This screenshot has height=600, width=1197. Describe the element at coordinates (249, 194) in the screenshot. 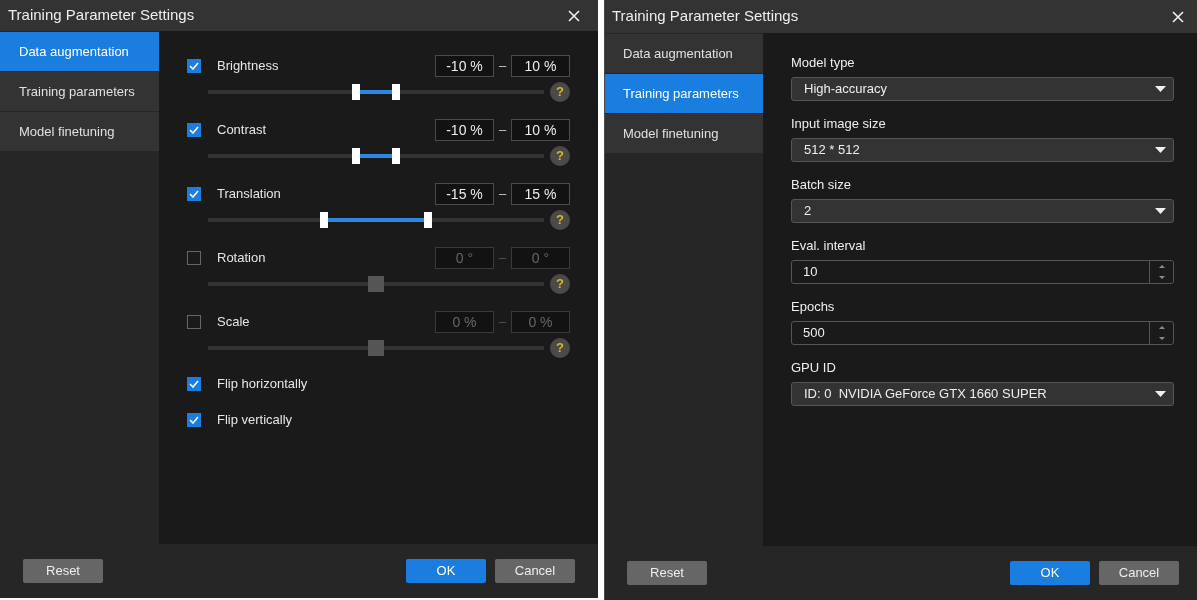

I see `option-label: Translation` at that location.